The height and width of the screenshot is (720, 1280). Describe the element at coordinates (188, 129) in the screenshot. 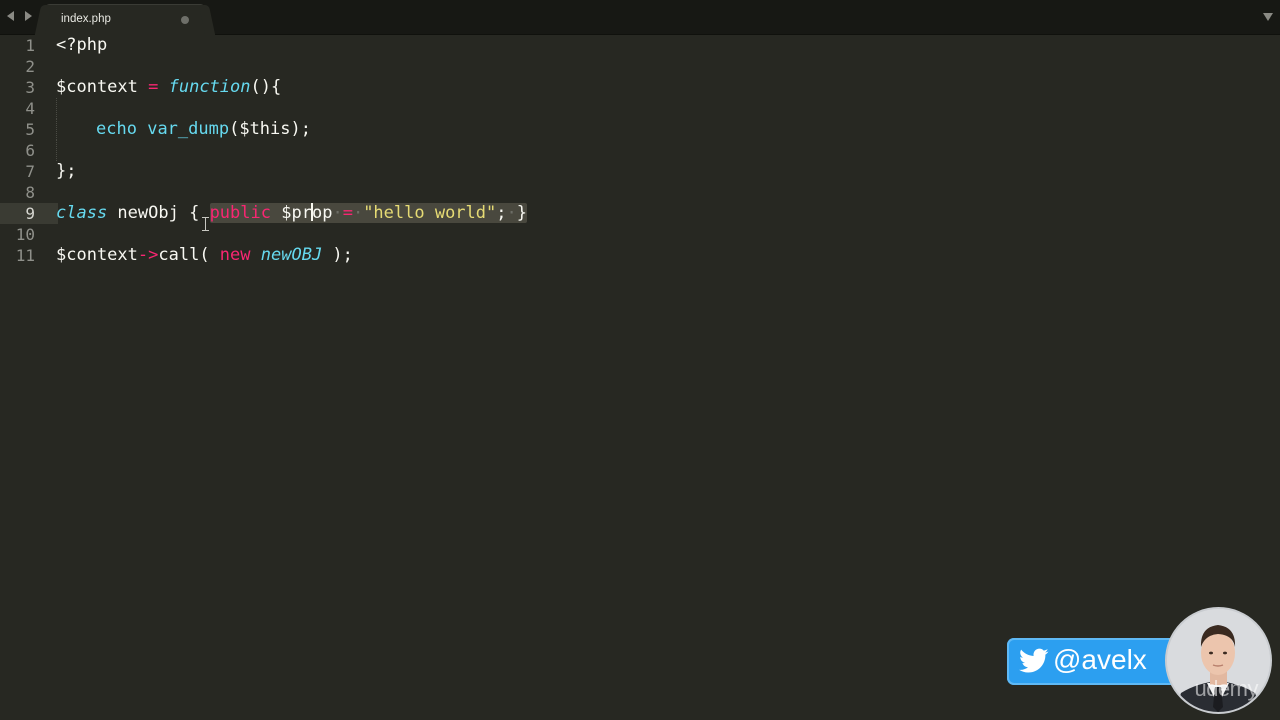

I see `code-token: var_dump` at that location.